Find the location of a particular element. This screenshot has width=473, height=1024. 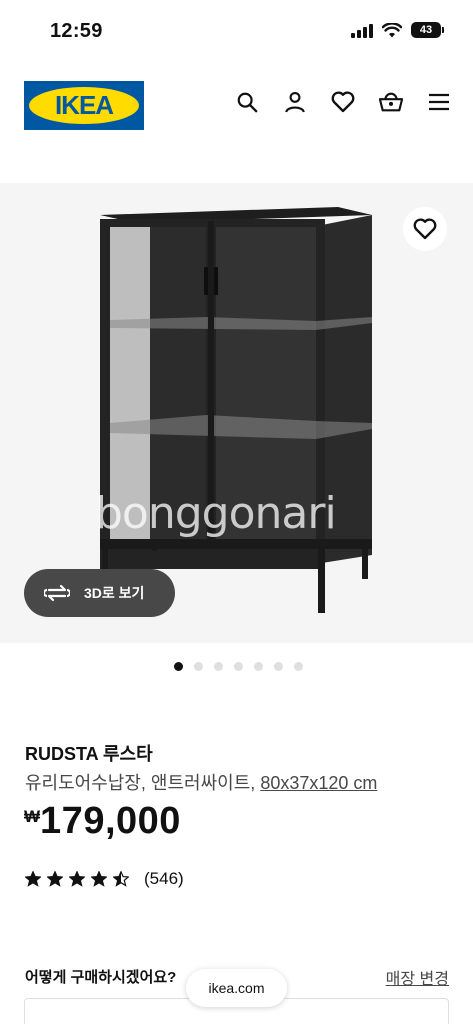

heart-icon is located at coordinates (425, 229).